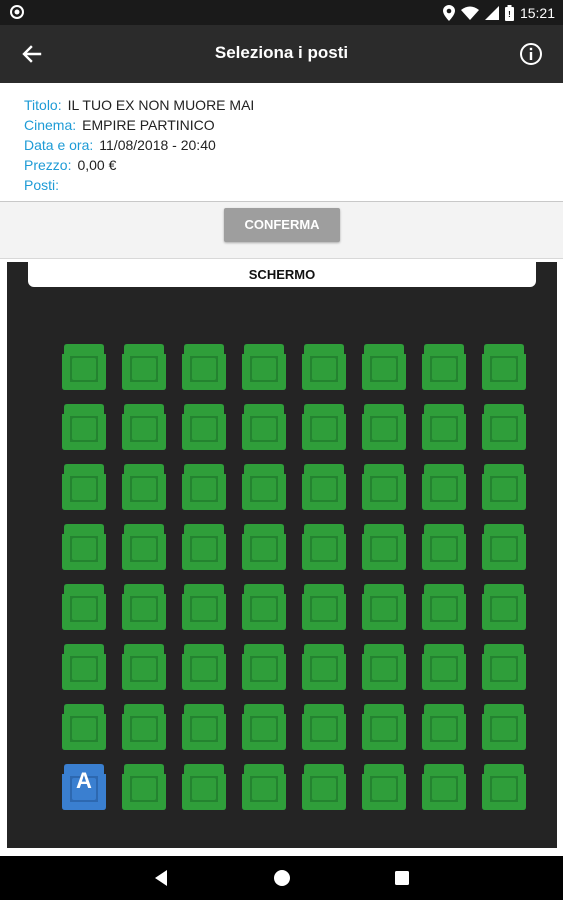 The height and width of the screenshot is (900, 563). Describe the element at coordinates (59, 145) in the screenshot. I see `detail-datetime-label: Data e ora:` at that location.